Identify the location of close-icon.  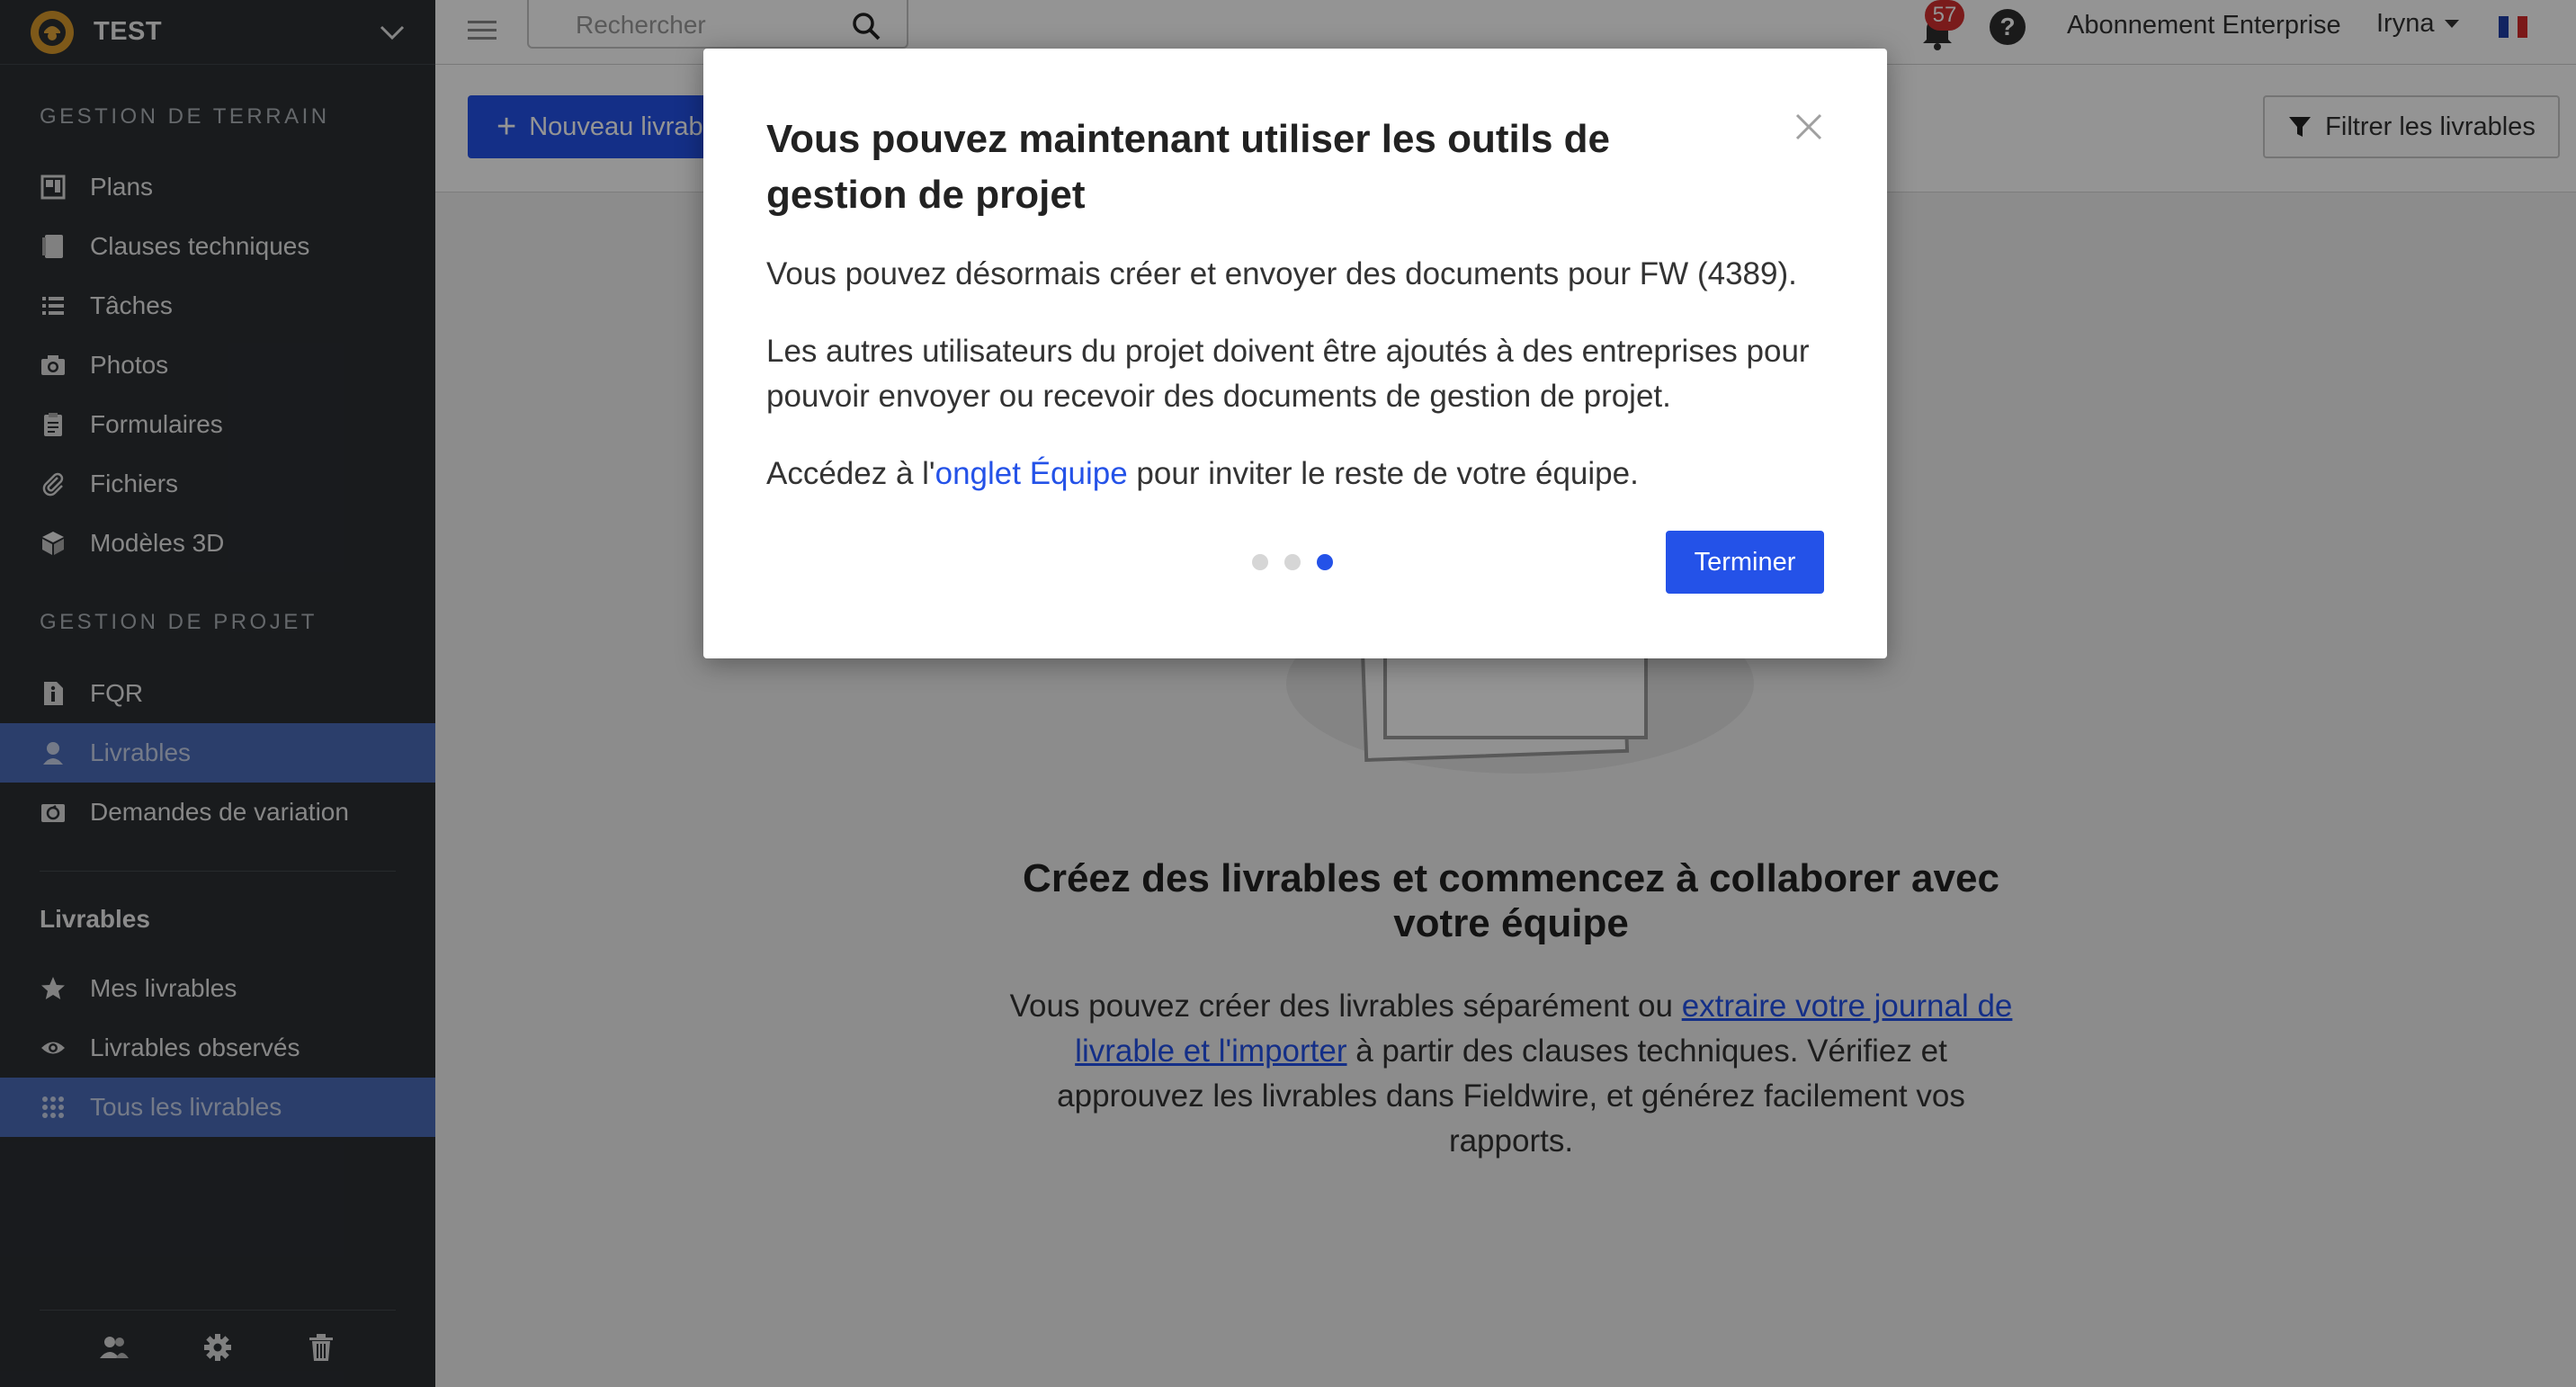
(1808, 127).